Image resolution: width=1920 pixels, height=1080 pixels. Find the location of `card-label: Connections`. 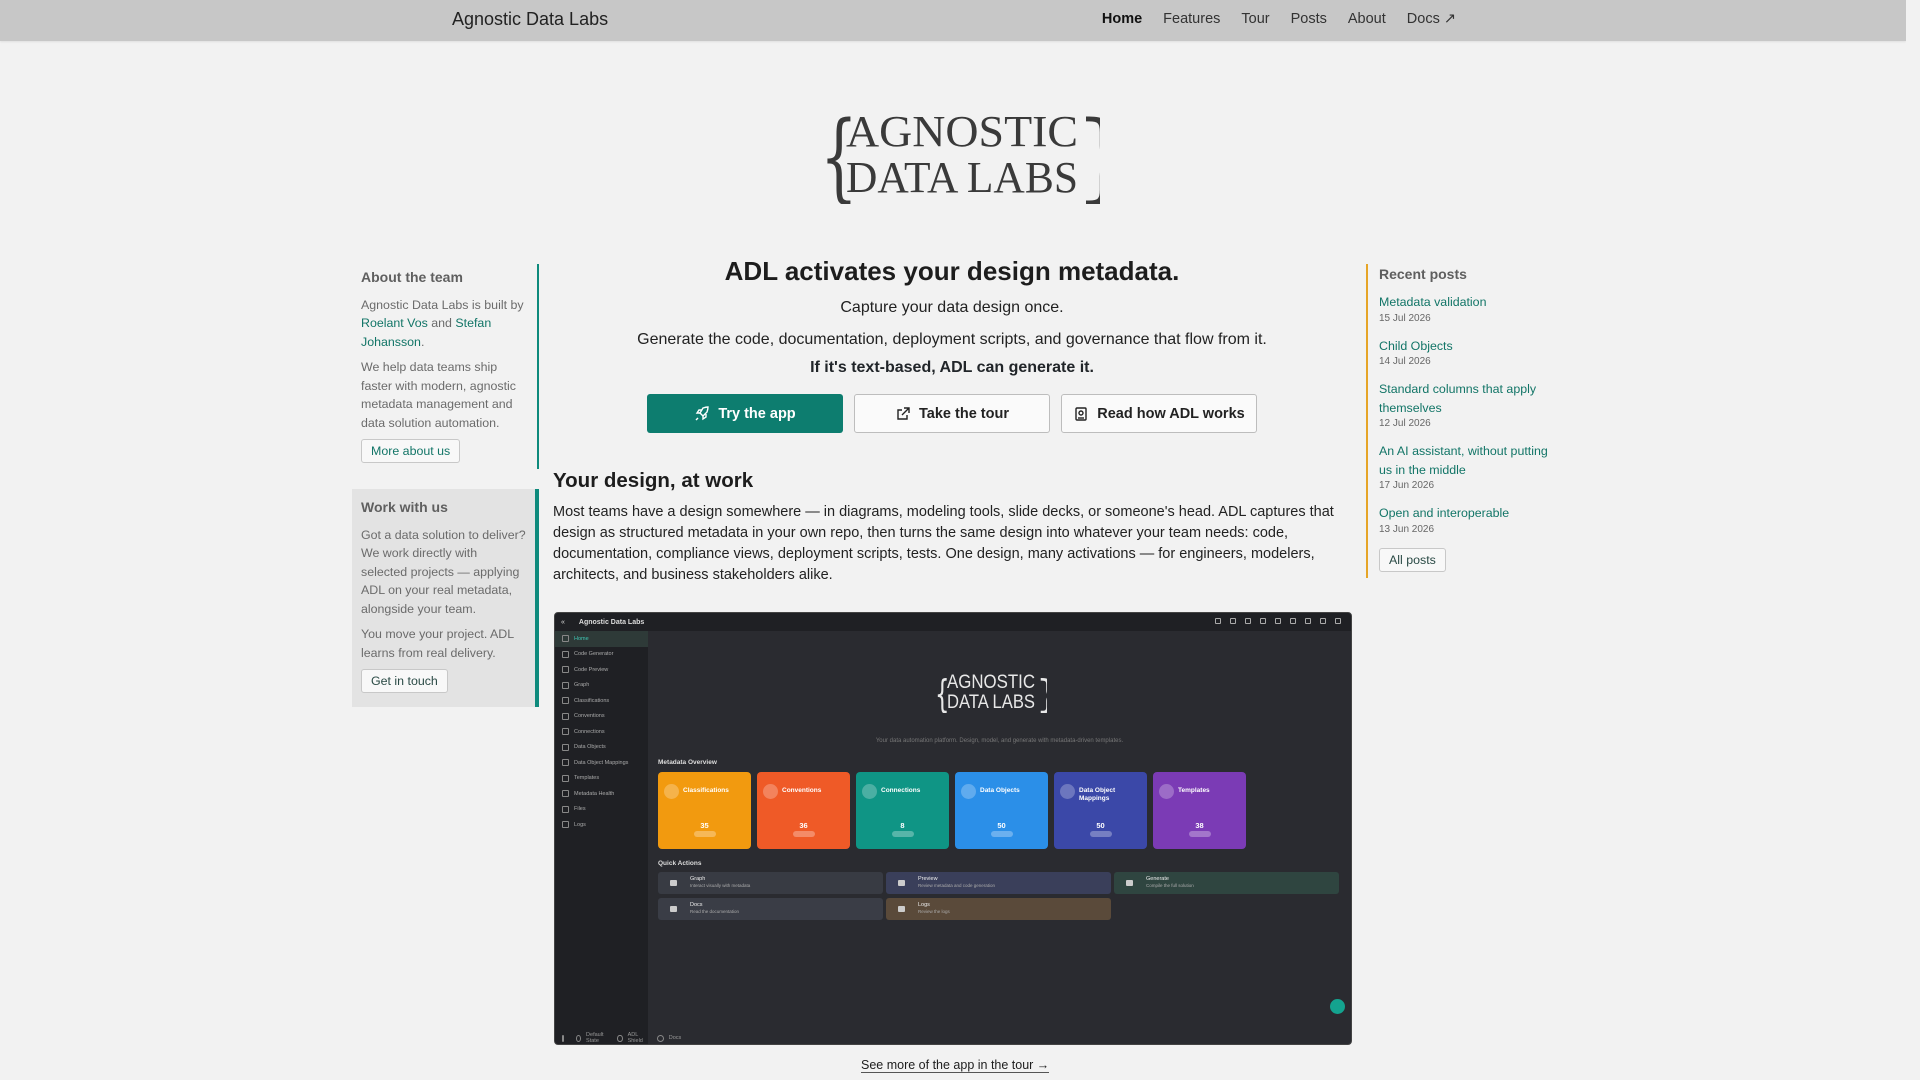

card-label: Connections is located at coordinates (901, 790).